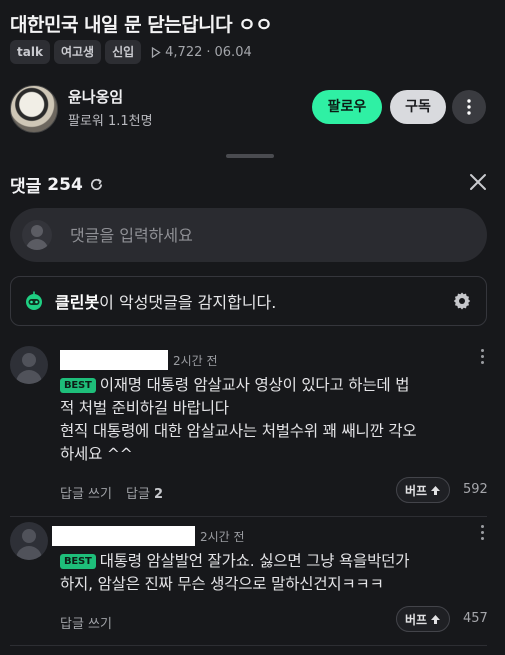 The image size is (505, 655). What do you see at coordinates (156, 52) in the screenshot?
I see `play-icon` at bounding box center [156, 52].